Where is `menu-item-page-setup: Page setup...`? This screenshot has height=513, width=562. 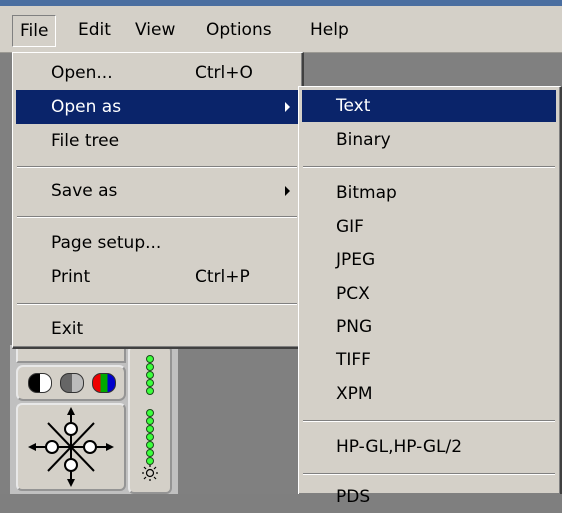
menu-item-page-setup: Page setup... is located at coordinates (157, 243).